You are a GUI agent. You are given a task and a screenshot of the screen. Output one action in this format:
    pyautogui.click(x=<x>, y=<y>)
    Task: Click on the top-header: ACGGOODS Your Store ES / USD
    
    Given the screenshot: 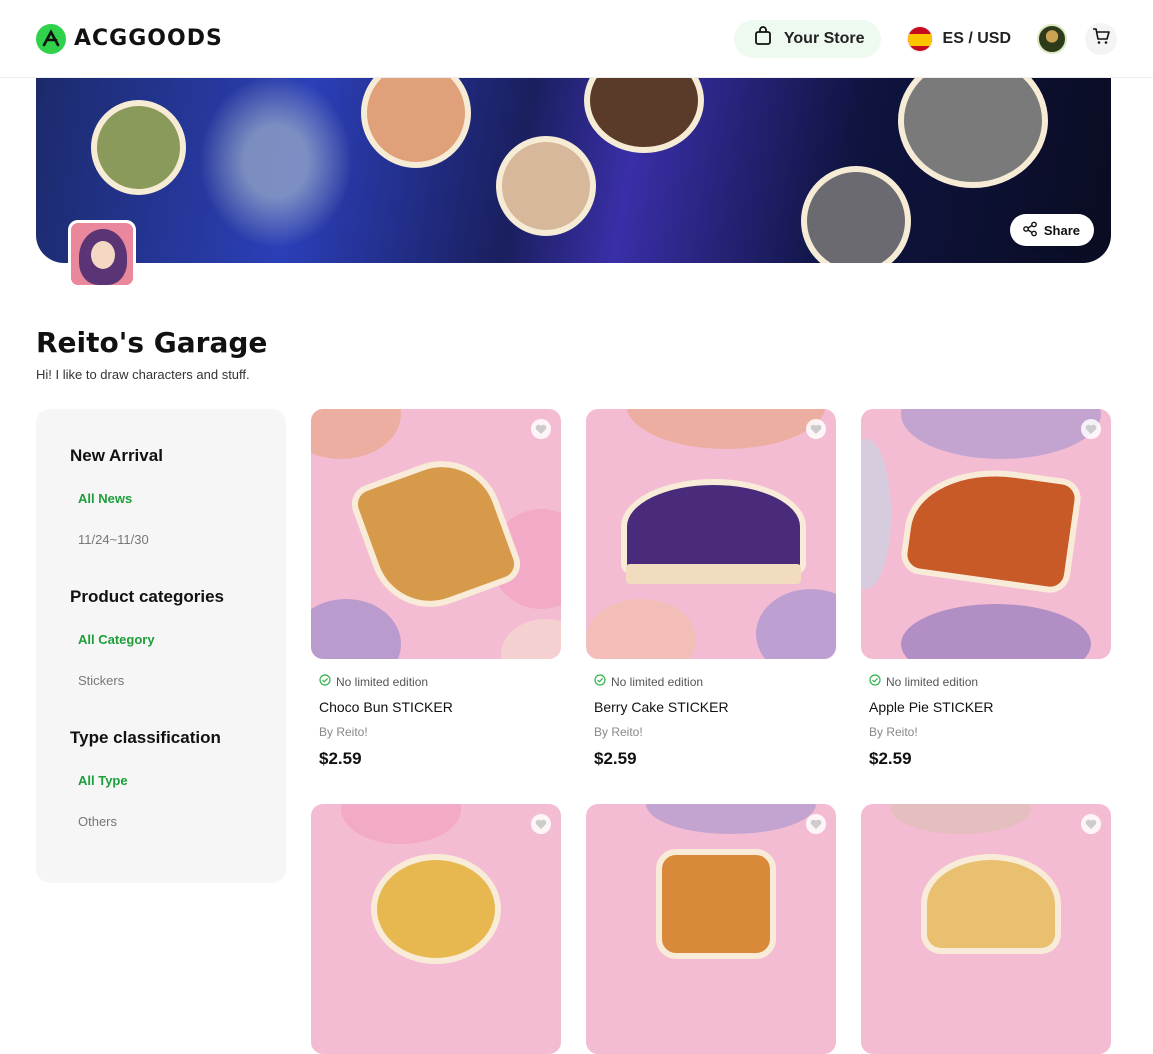 What is the action you would take?
    pyautogui.click(x=576, y=39)
    